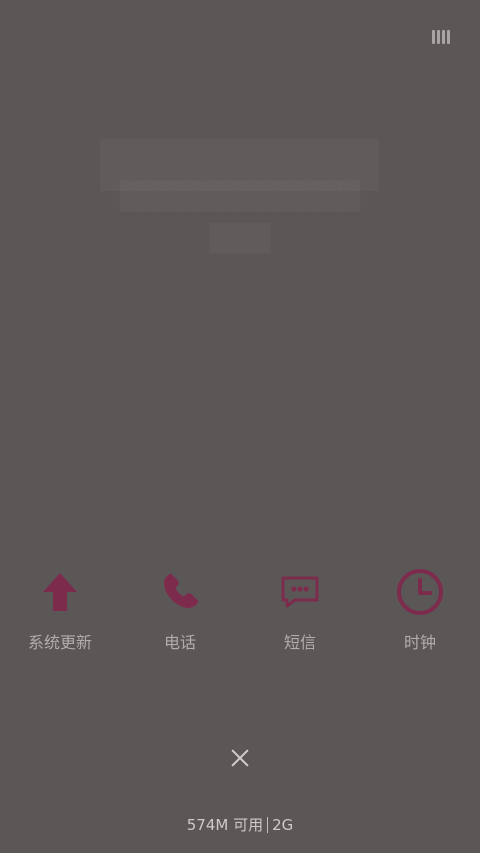  Describe the element at coordinates (283, 825) in the screenshot. I see `network-text: 2G` at that location.